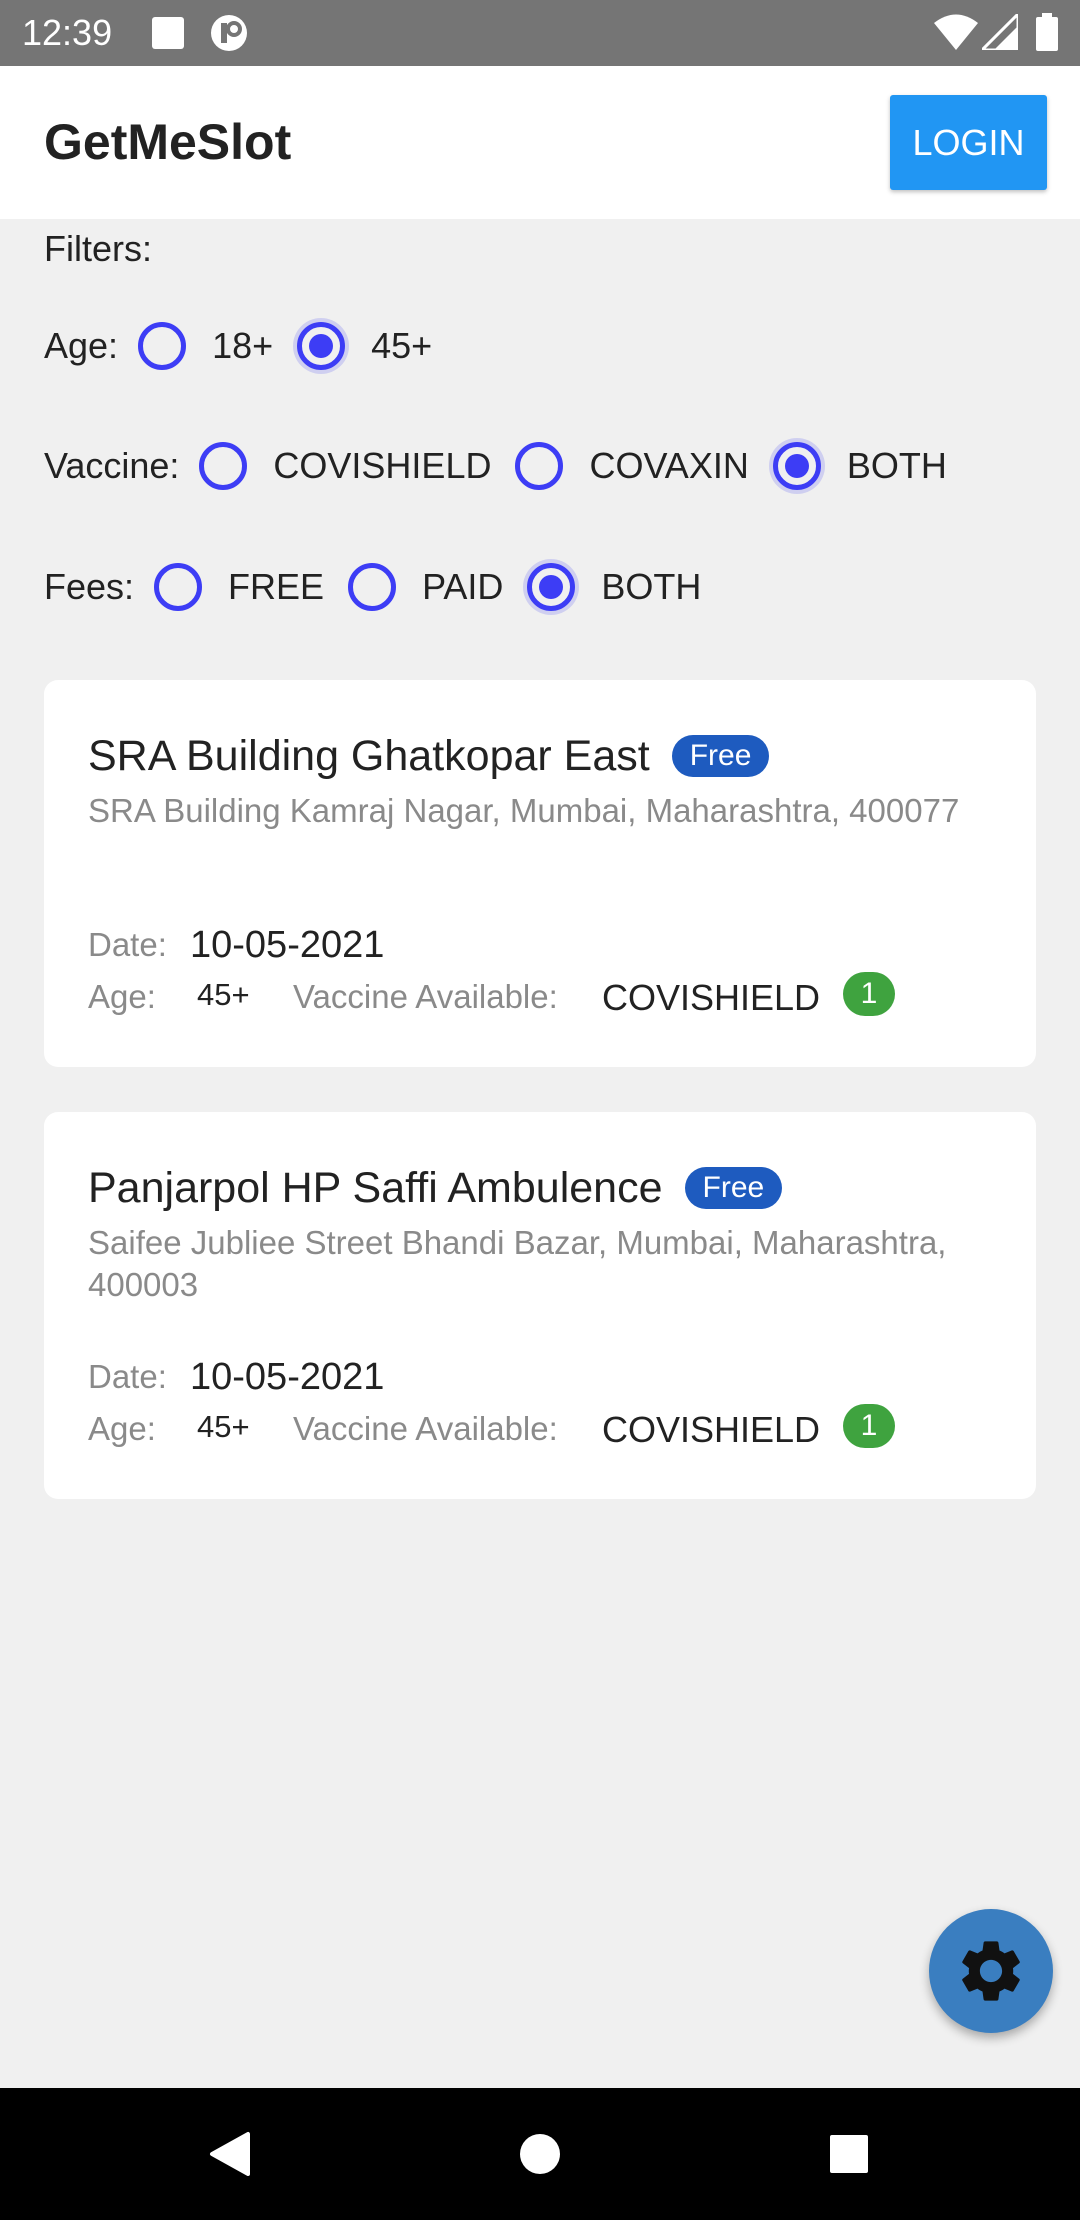 The height and width of the screenshot is (2220, 1080). What do you see at coordinates (369, 756) in the screenshot?
I see `center-name: SRA Building Ghatkopar East` at bounding box center [369, 756].